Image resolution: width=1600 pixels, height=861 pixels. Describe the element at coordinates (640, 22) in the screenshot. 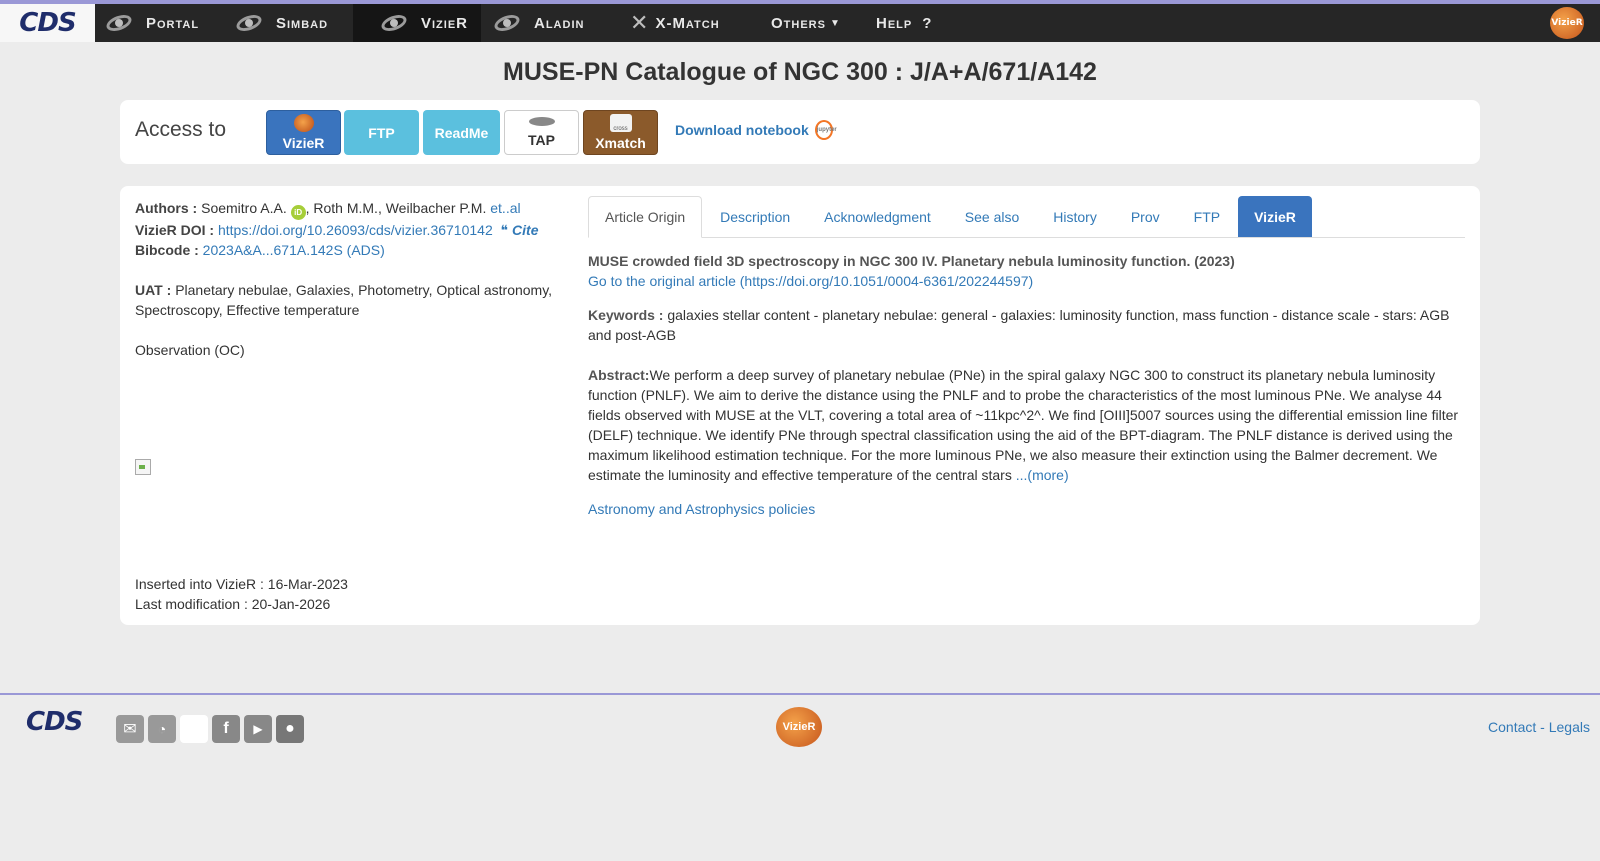

I see `xmatch-icon: ✕` at that location.